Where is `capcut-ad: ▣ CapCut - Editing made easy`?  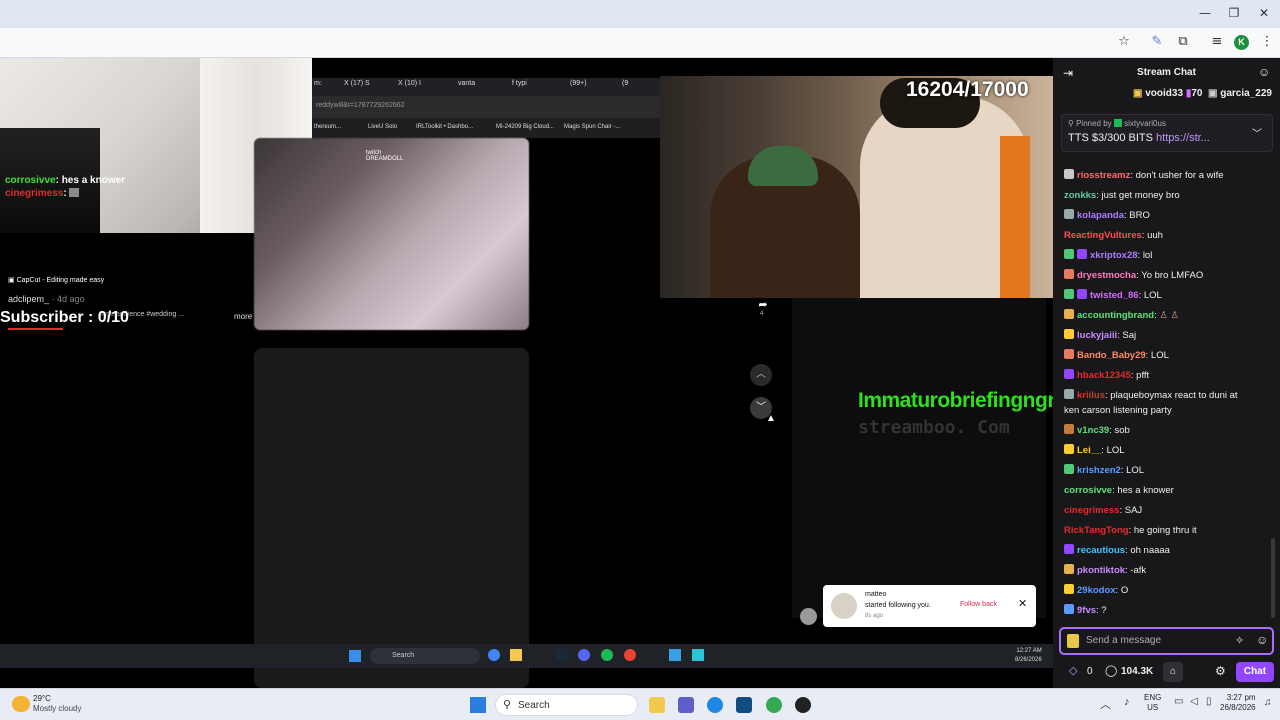
capcut-ad: ▣ CapCut - Editing made easy is located at coordinates (56, 280).